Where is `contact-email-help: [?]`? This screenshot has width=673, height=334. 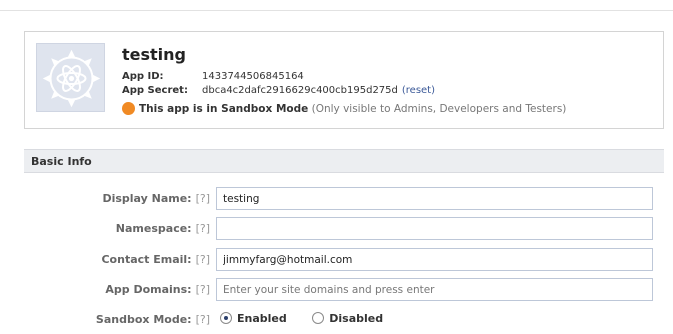
contact-email-help: [?] is located at coordinates (203, 259).